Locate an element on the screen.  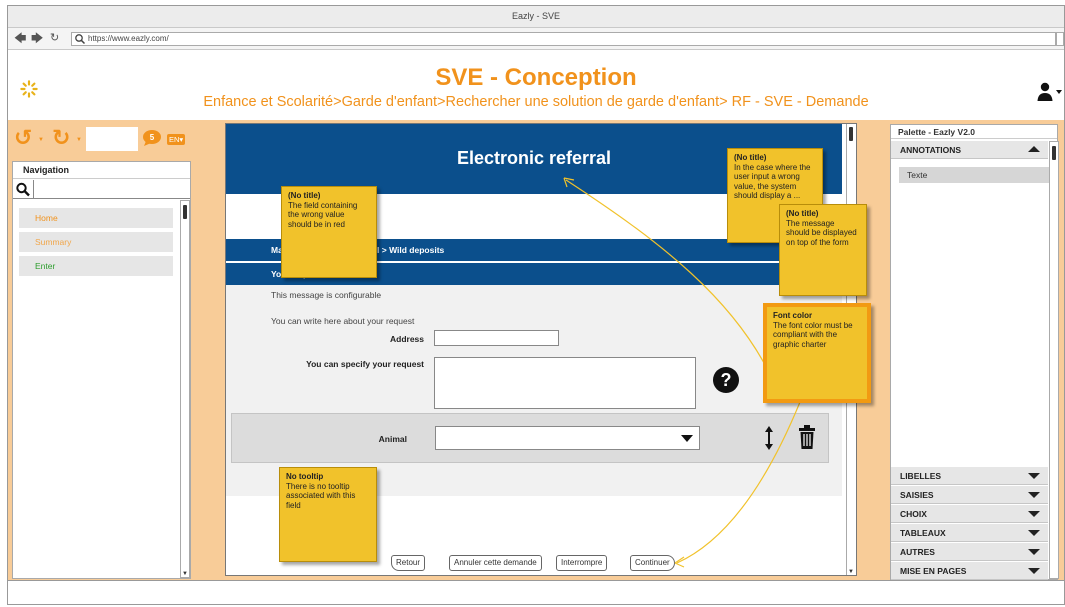
palette-section-annotations: ANNOTATIONS is located at coordinates (969, 150).